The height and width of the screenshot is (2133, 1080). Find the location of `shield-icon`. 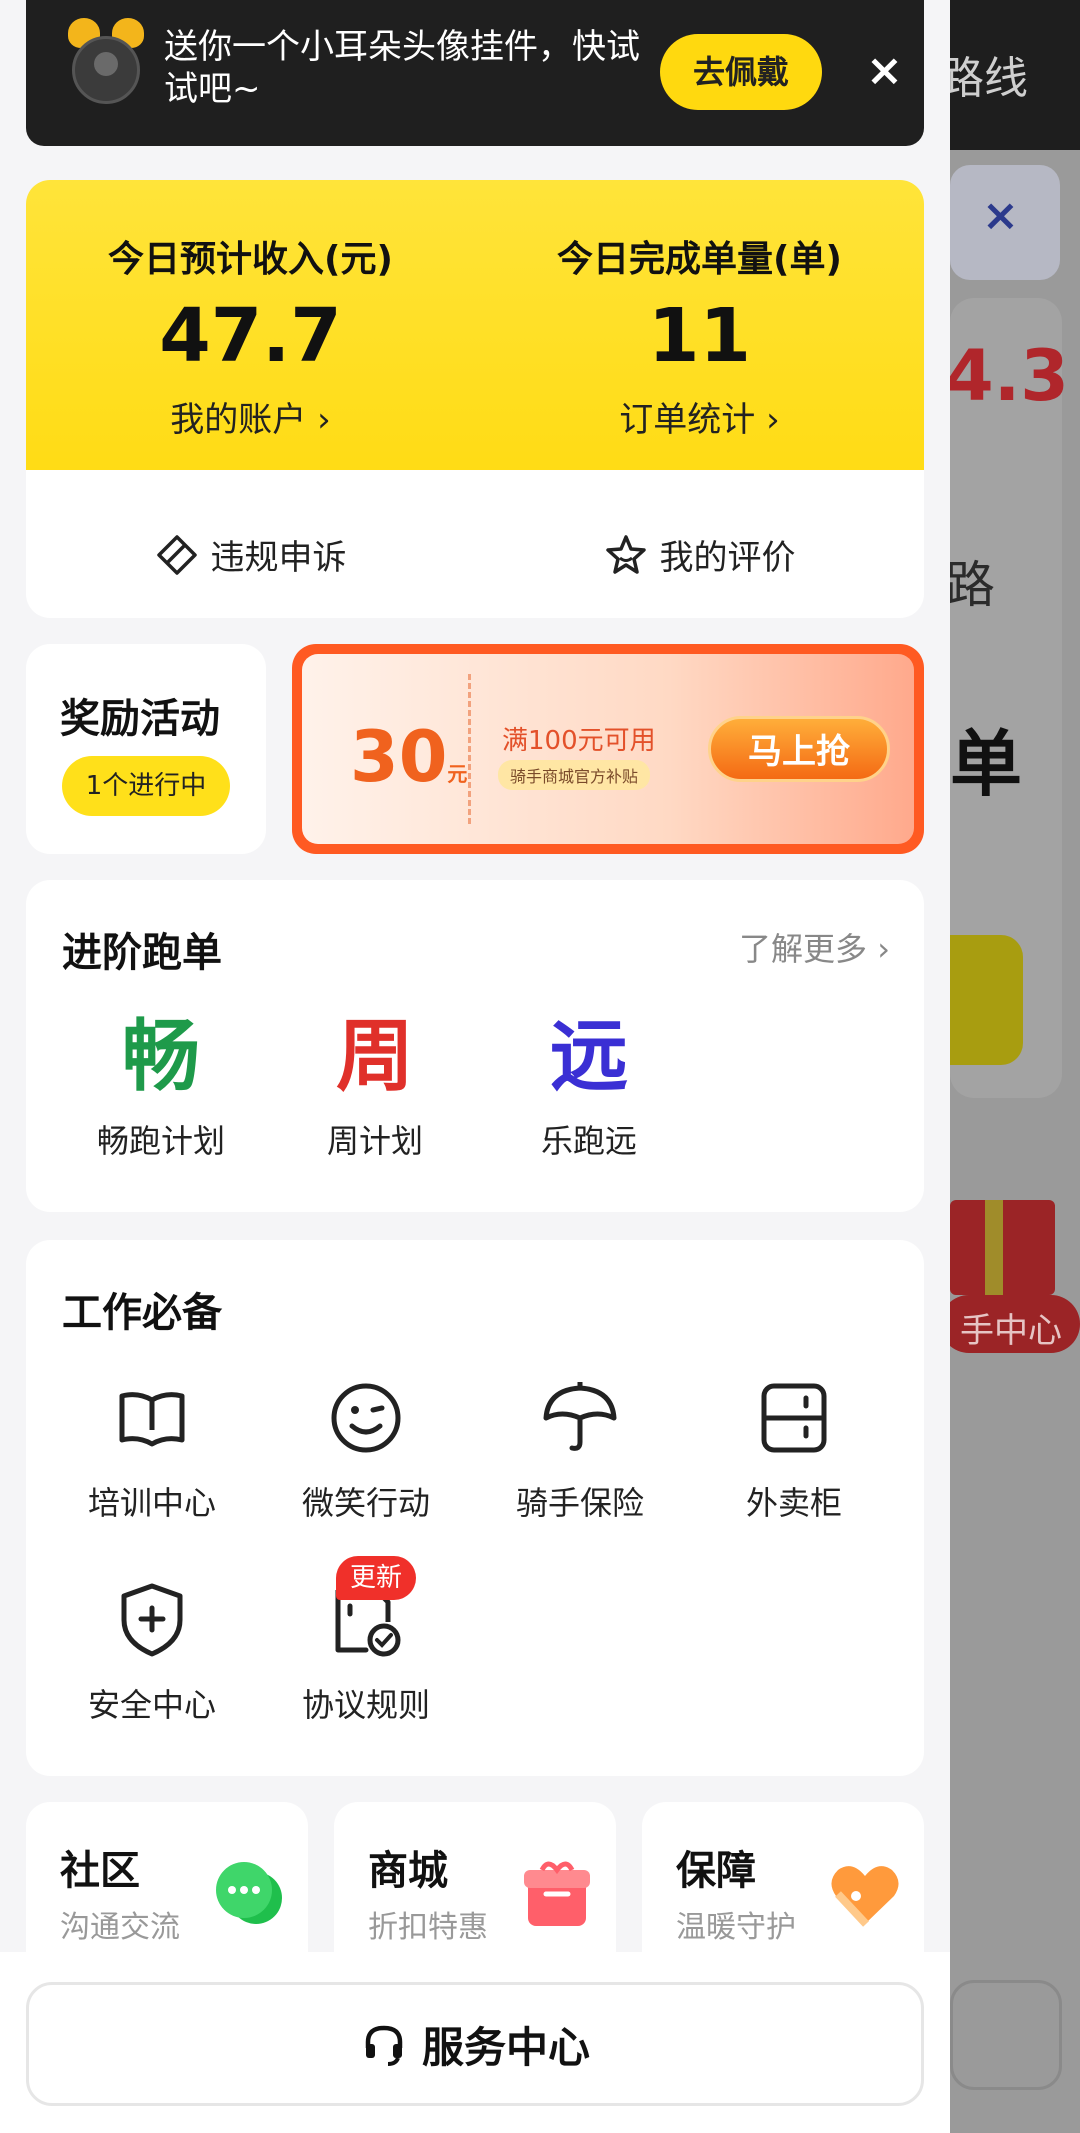

shield-icon is located at coordinates (152, 1620).